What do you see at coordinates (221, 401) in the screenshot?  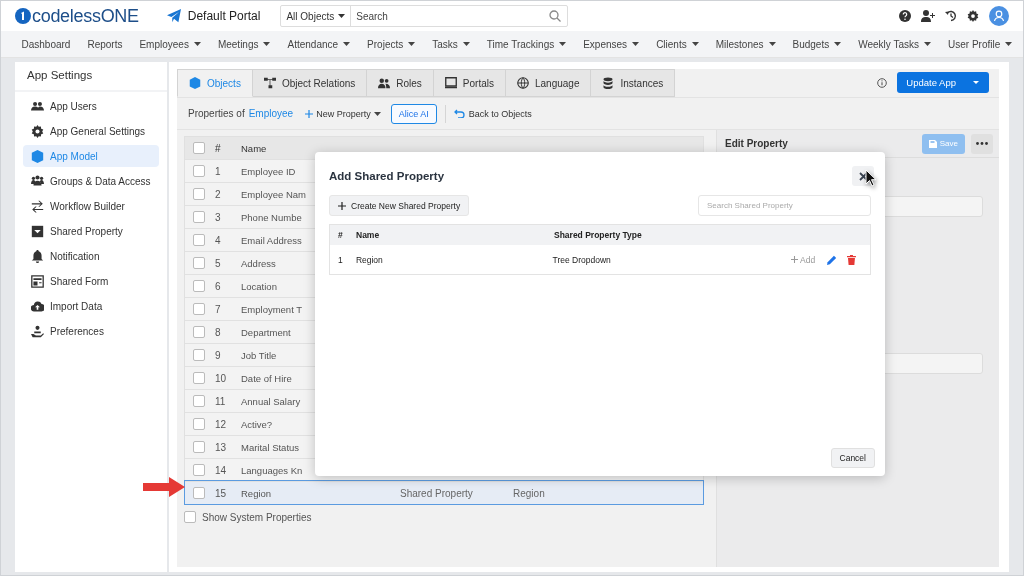 I see `table-cell-text: 11` at bounding box center [221, 401].